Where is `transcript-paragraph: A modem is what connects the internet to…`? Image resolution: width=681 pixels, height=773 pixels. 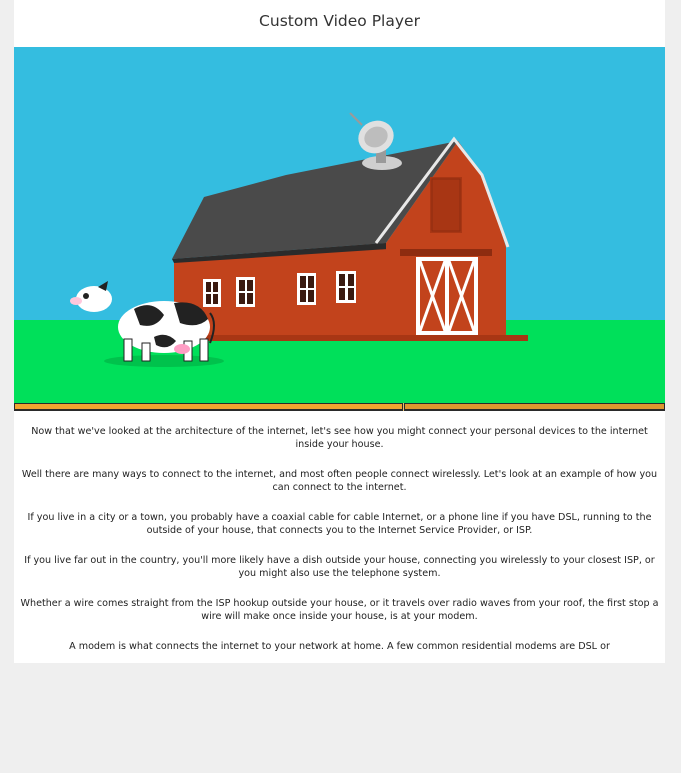
transcript-paragraph: A modem is what connects the internet to… is located at coordinates (339, 646).